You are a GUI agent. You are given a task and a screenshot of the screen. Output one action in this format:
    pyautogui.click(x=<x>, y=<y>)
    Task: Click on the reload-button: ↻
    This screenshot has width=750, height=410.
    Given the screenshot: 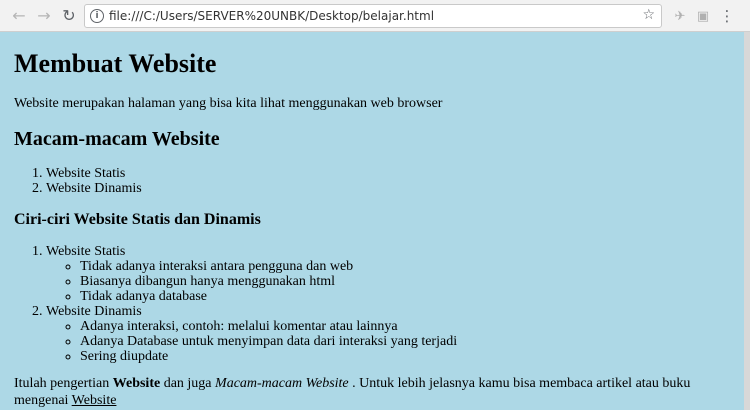 What is the action you would take?
    pyautogui.click(x=69, y=16)
    